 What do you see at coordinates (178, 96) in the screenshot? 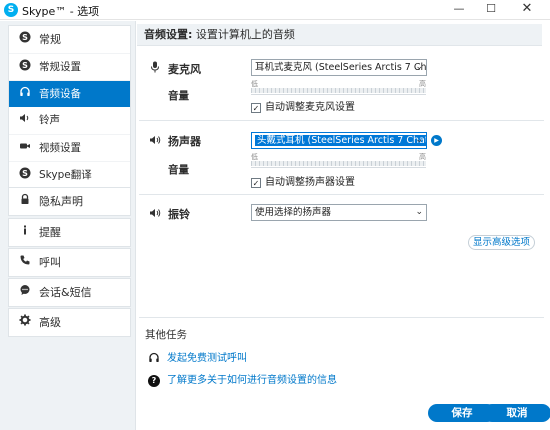
I see `microphone-volume-label: 音量` at bounding box center [178, 96].